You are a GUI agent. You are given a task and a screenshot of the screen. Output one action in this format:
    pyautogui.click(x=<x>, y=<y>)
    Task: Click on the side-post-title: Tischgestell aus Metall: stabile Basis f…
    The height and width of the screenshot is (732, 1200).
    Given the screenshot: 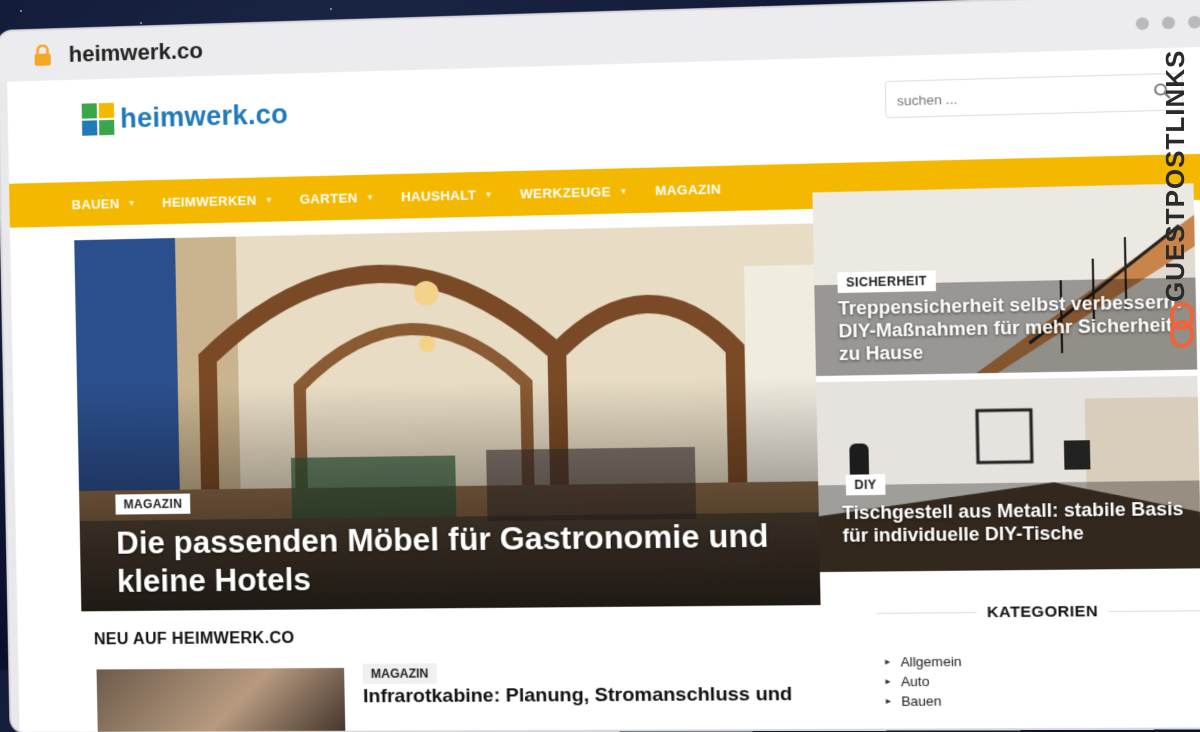 What is the action you would take?
    pyautogui.click(x=1015, y=522)
    